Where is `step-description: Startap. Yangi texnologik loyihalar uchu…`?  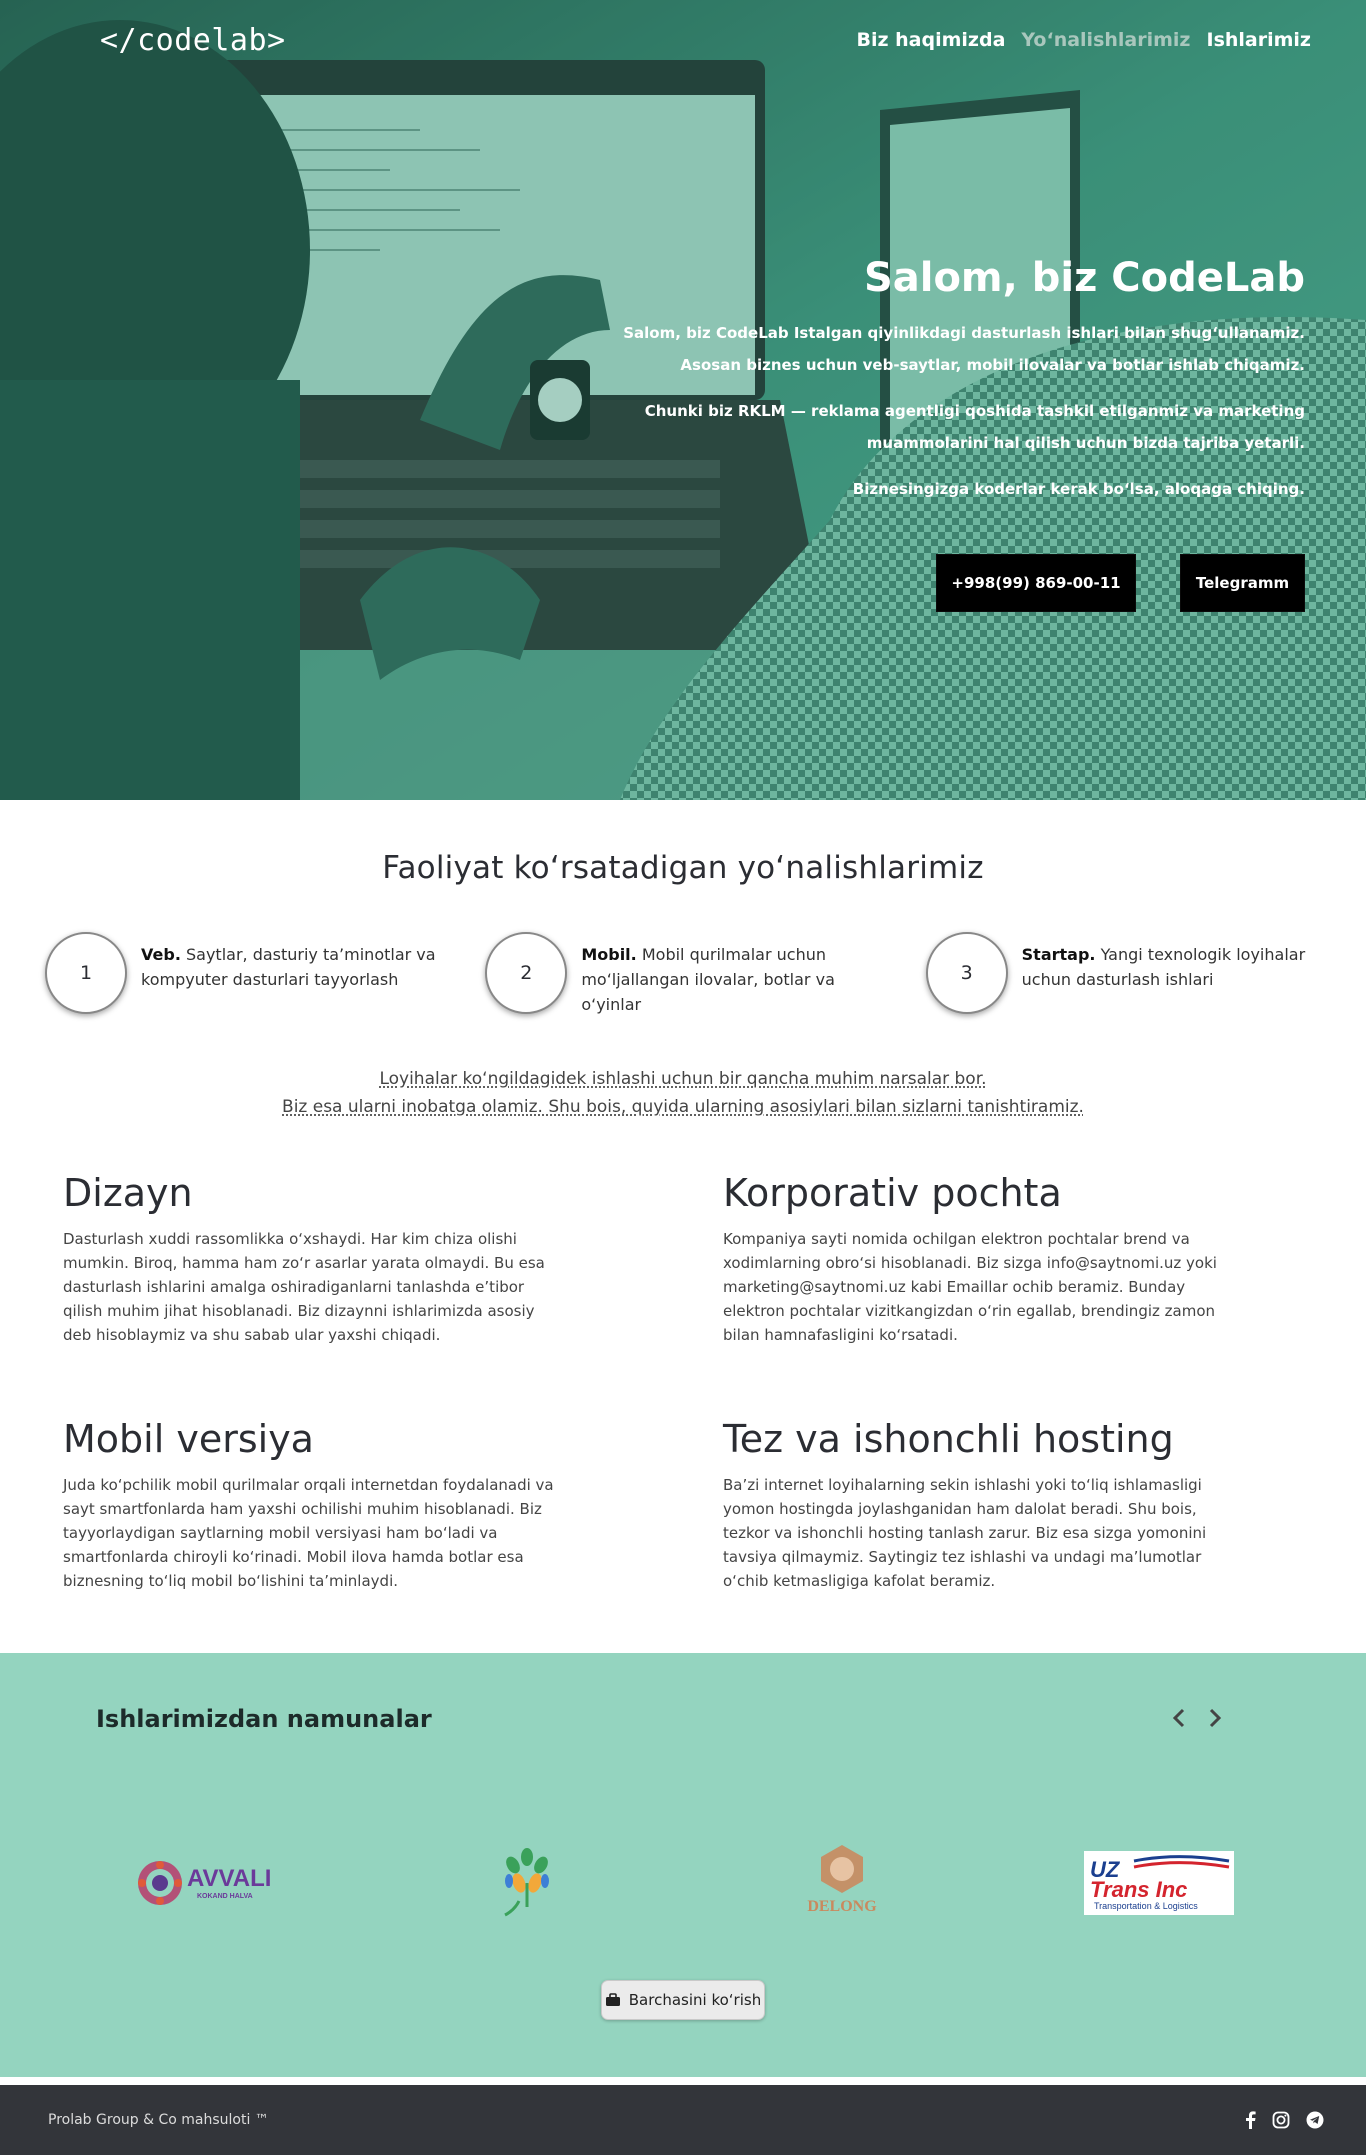 step-description: Startap. Yangi texnologik loyihalar uchu… is located at coordinates (1172, 962).